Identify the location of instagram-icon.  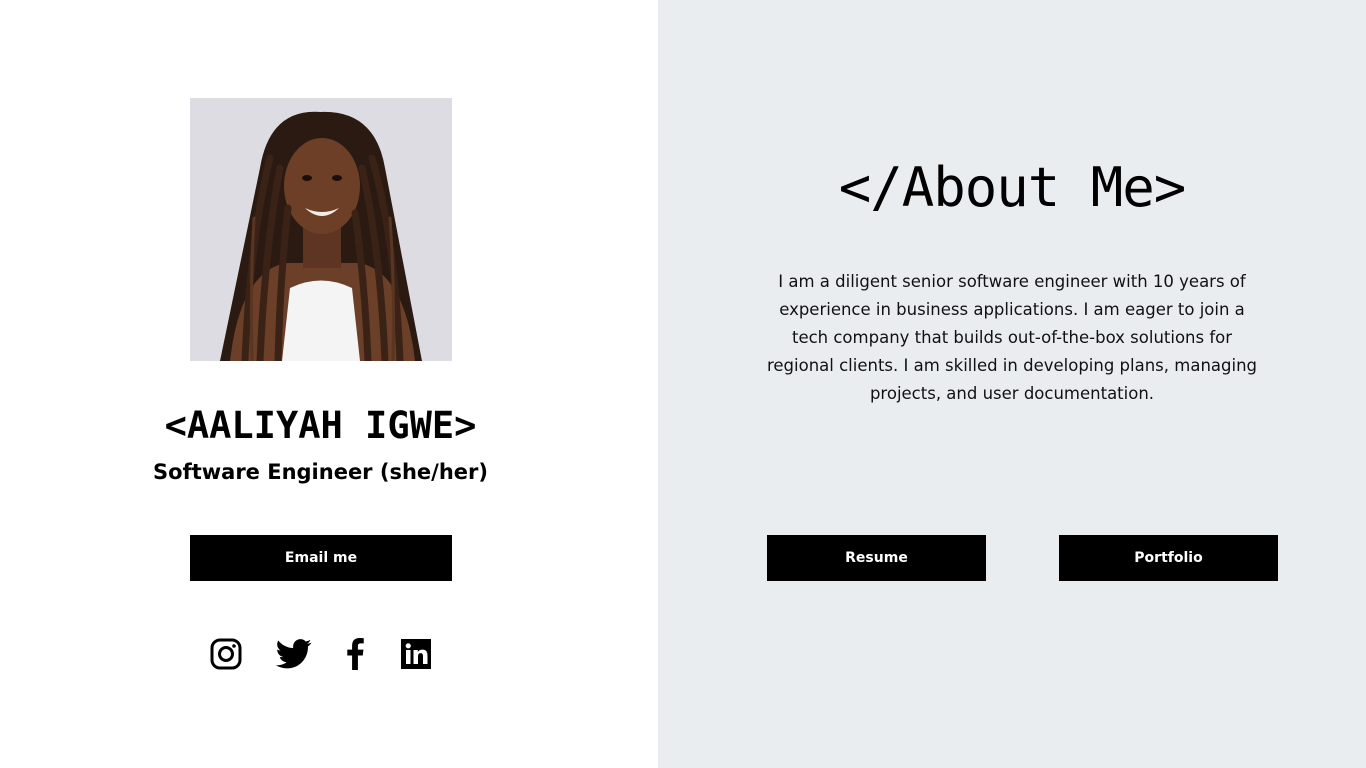
(226, 654).